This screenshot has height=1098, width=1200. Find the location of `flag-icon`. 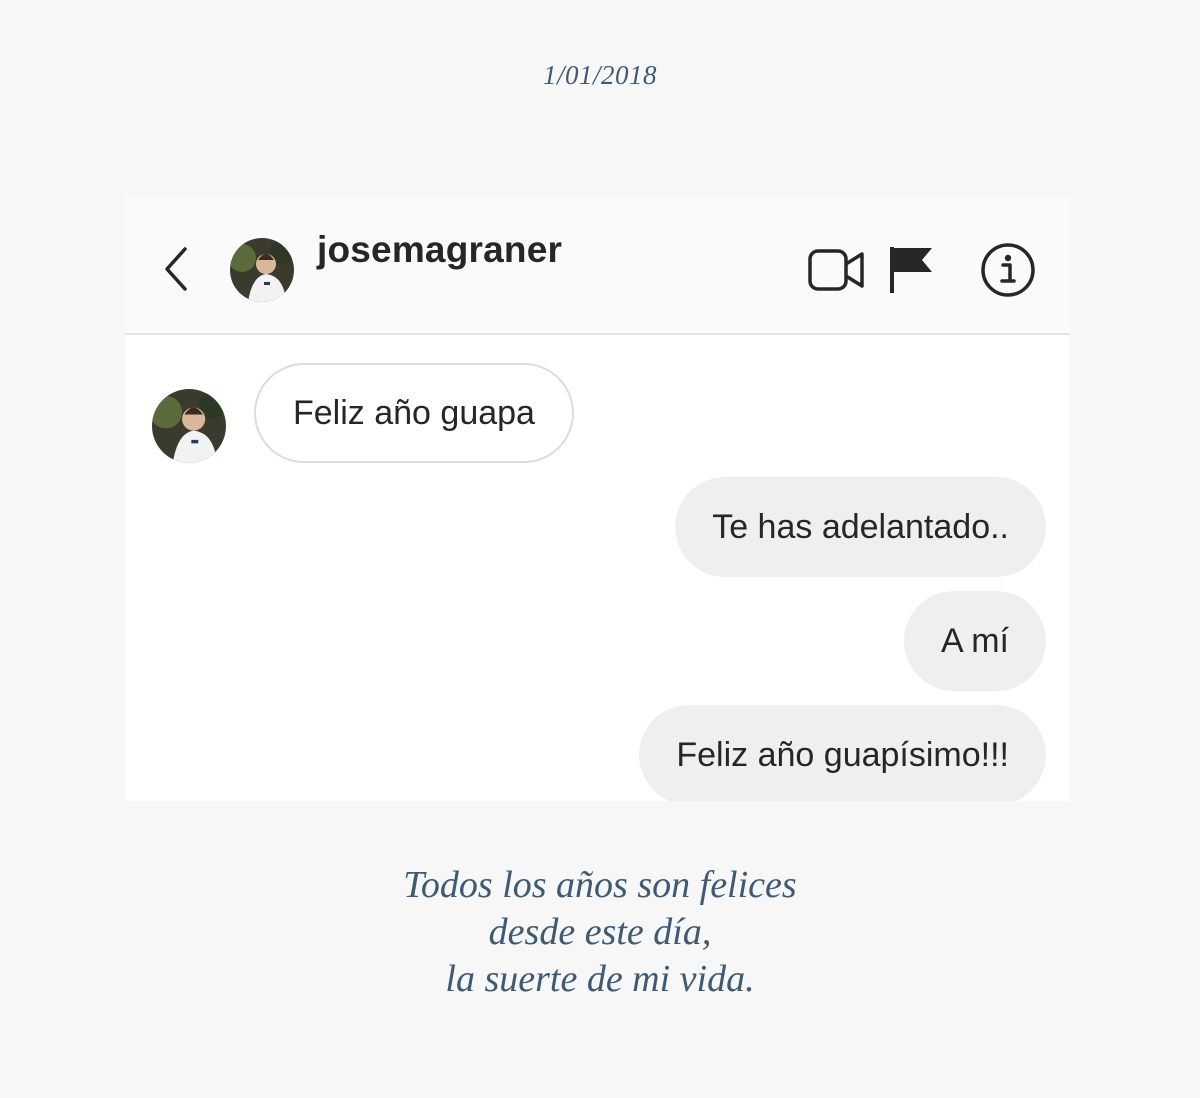

flag-icon is located at coordinates (911, 270).